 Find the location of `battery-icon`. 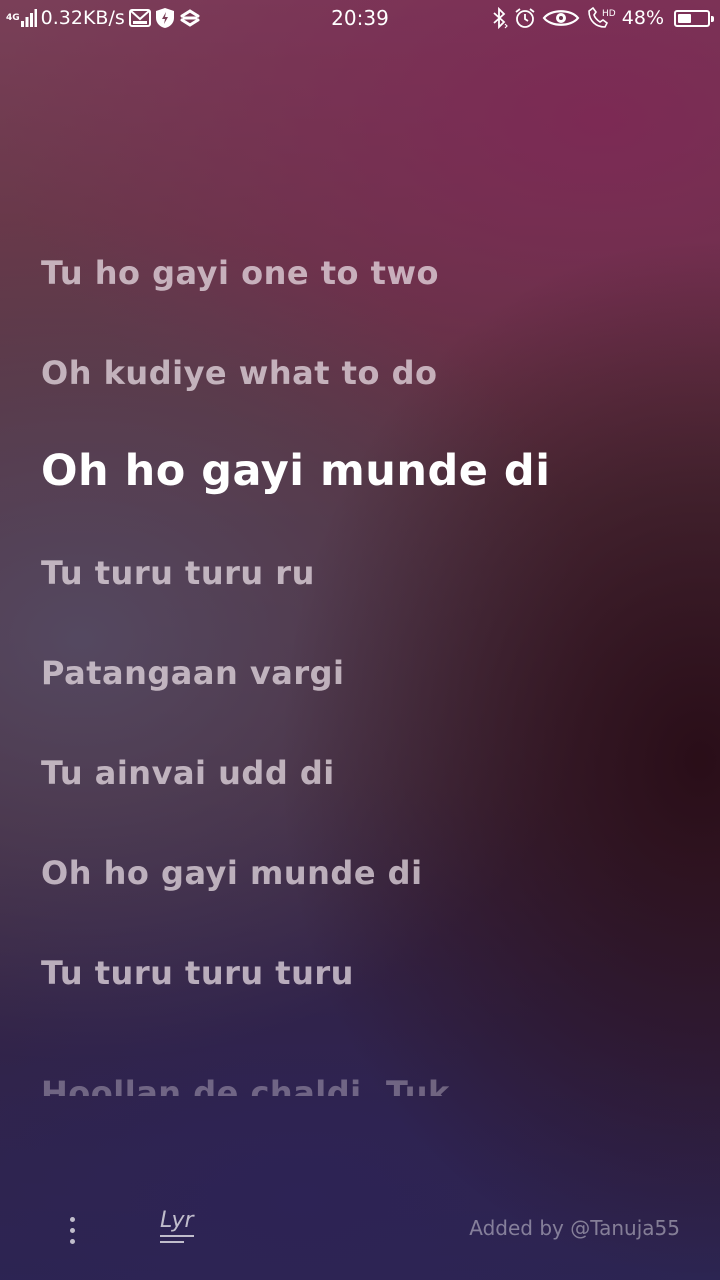

battery-icon is located at coordinates (694, 18).